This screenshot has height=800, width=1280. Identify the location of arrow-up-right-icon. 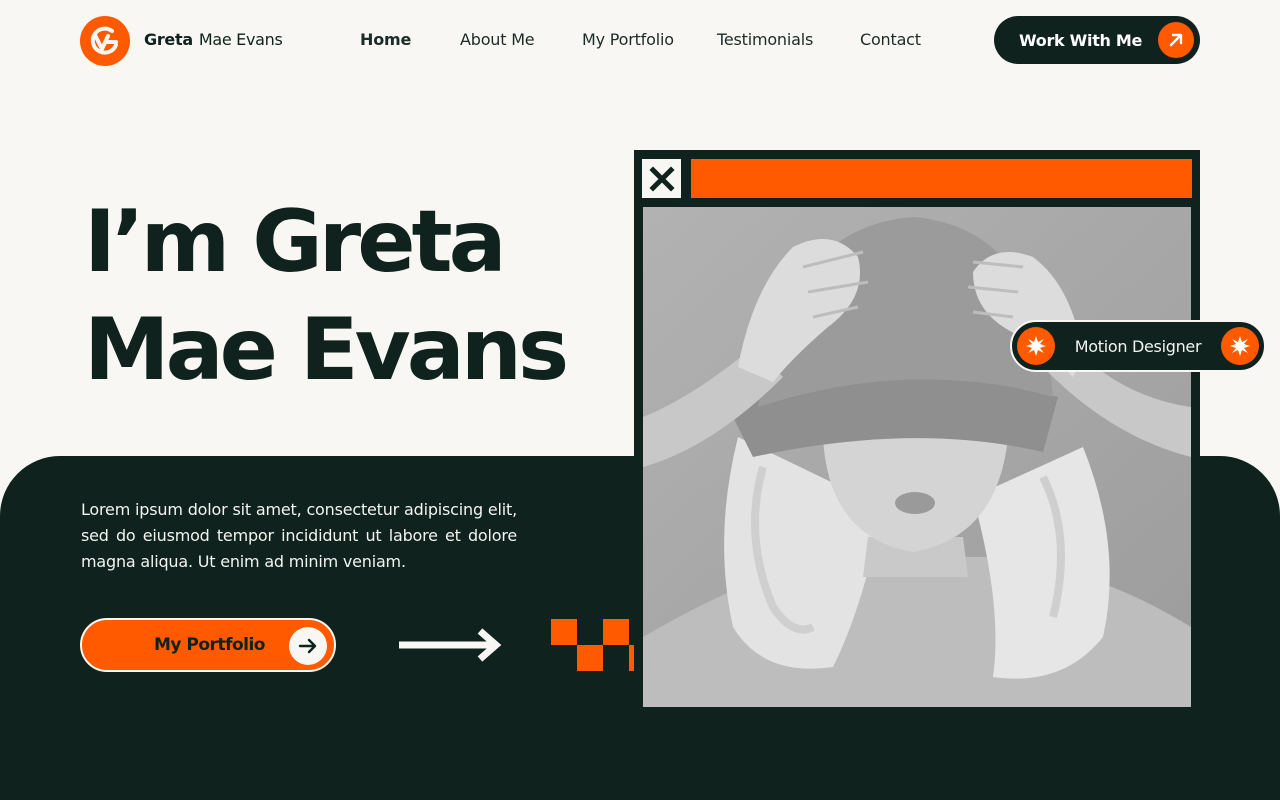
(1176, 40).